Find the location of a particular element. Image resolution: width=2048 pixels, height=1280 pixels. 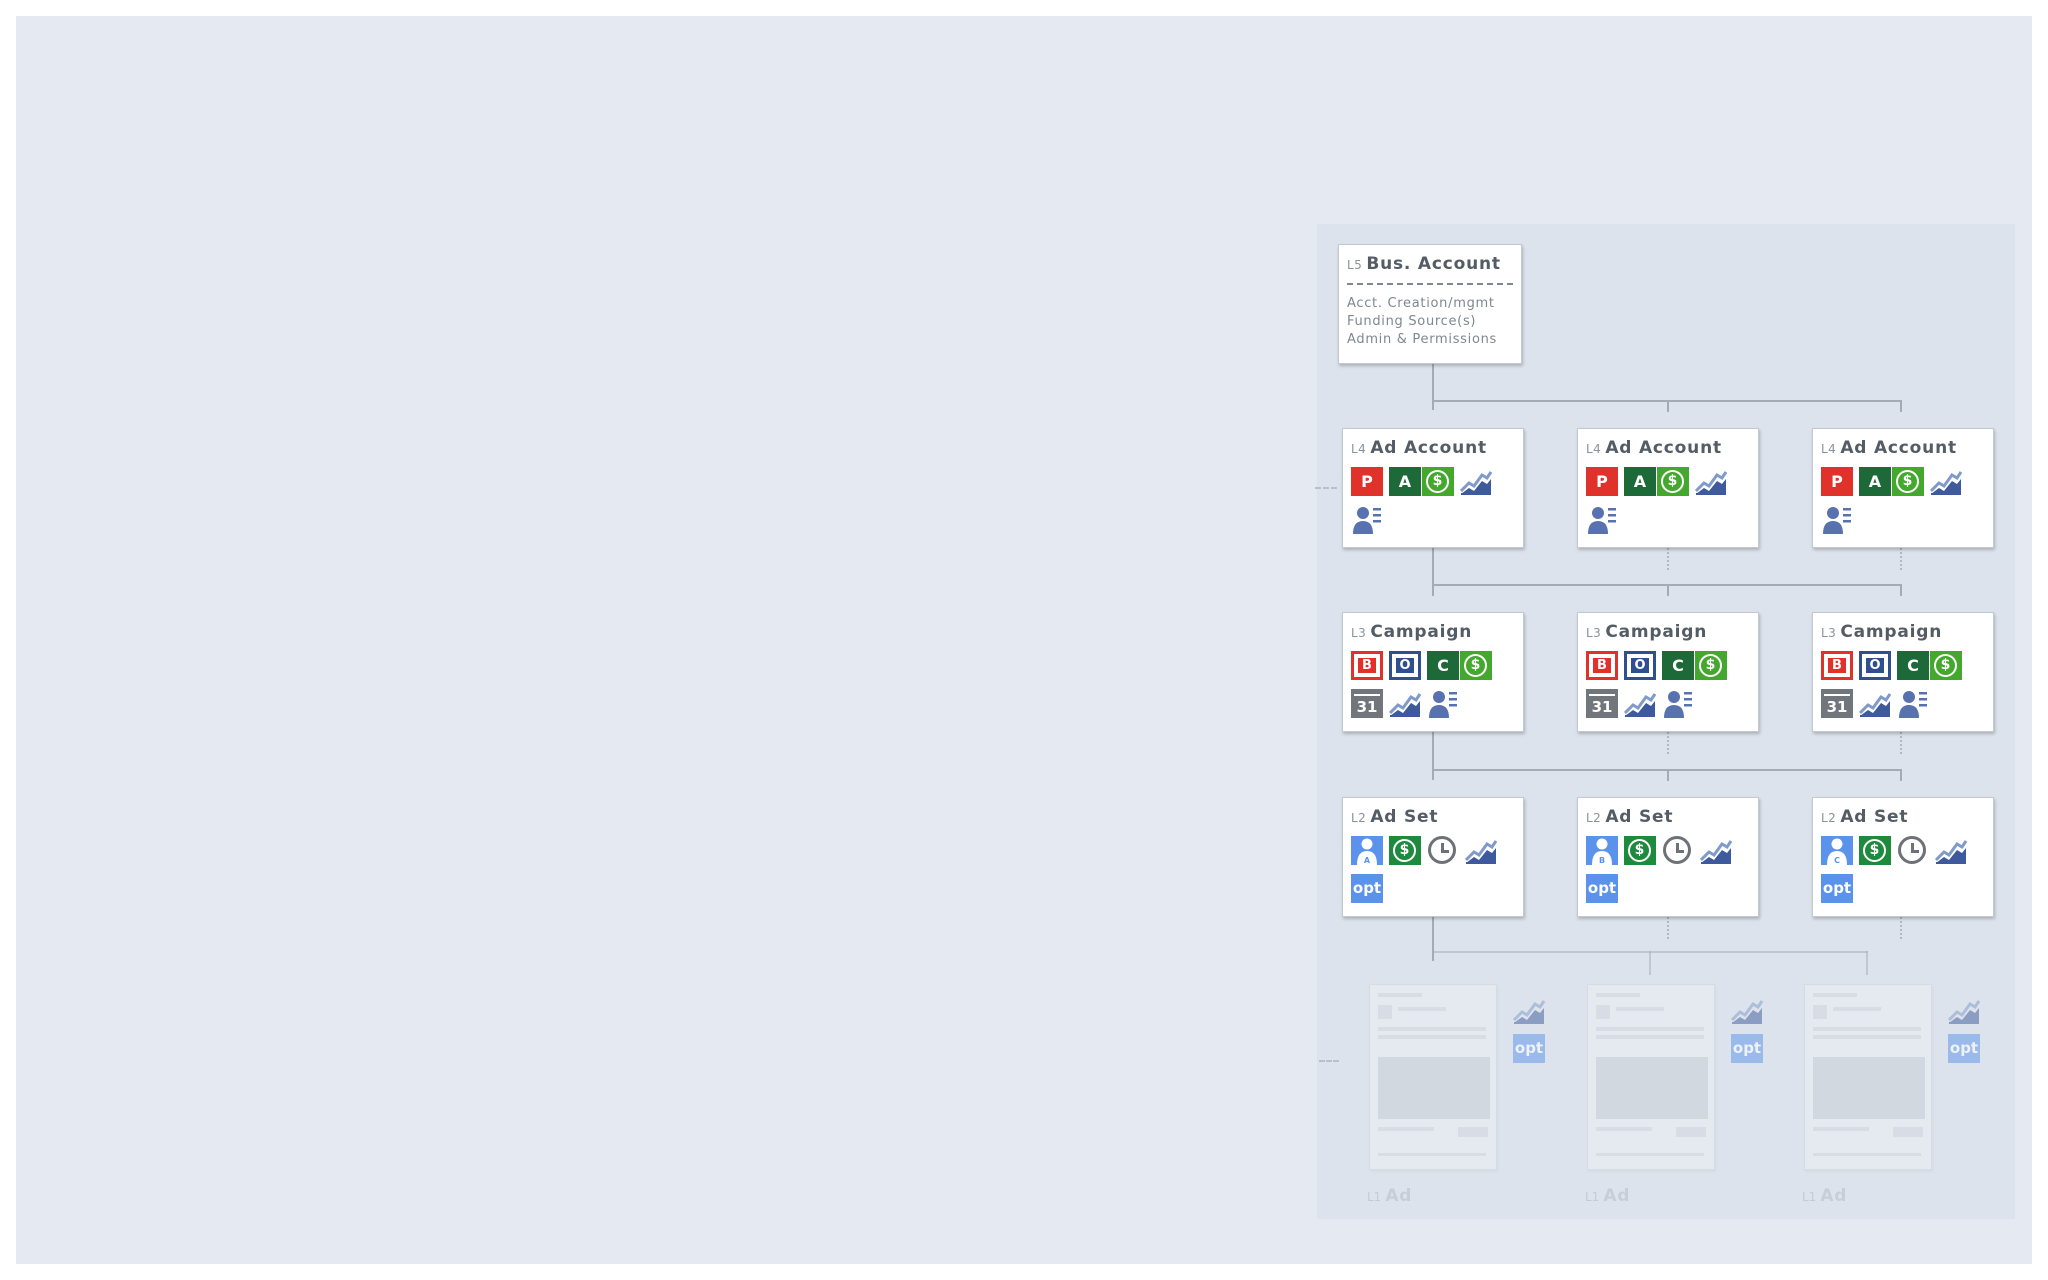

ad-set-card-1: L2 Ad Set A $ opt is located at coordinates (1433, 857).